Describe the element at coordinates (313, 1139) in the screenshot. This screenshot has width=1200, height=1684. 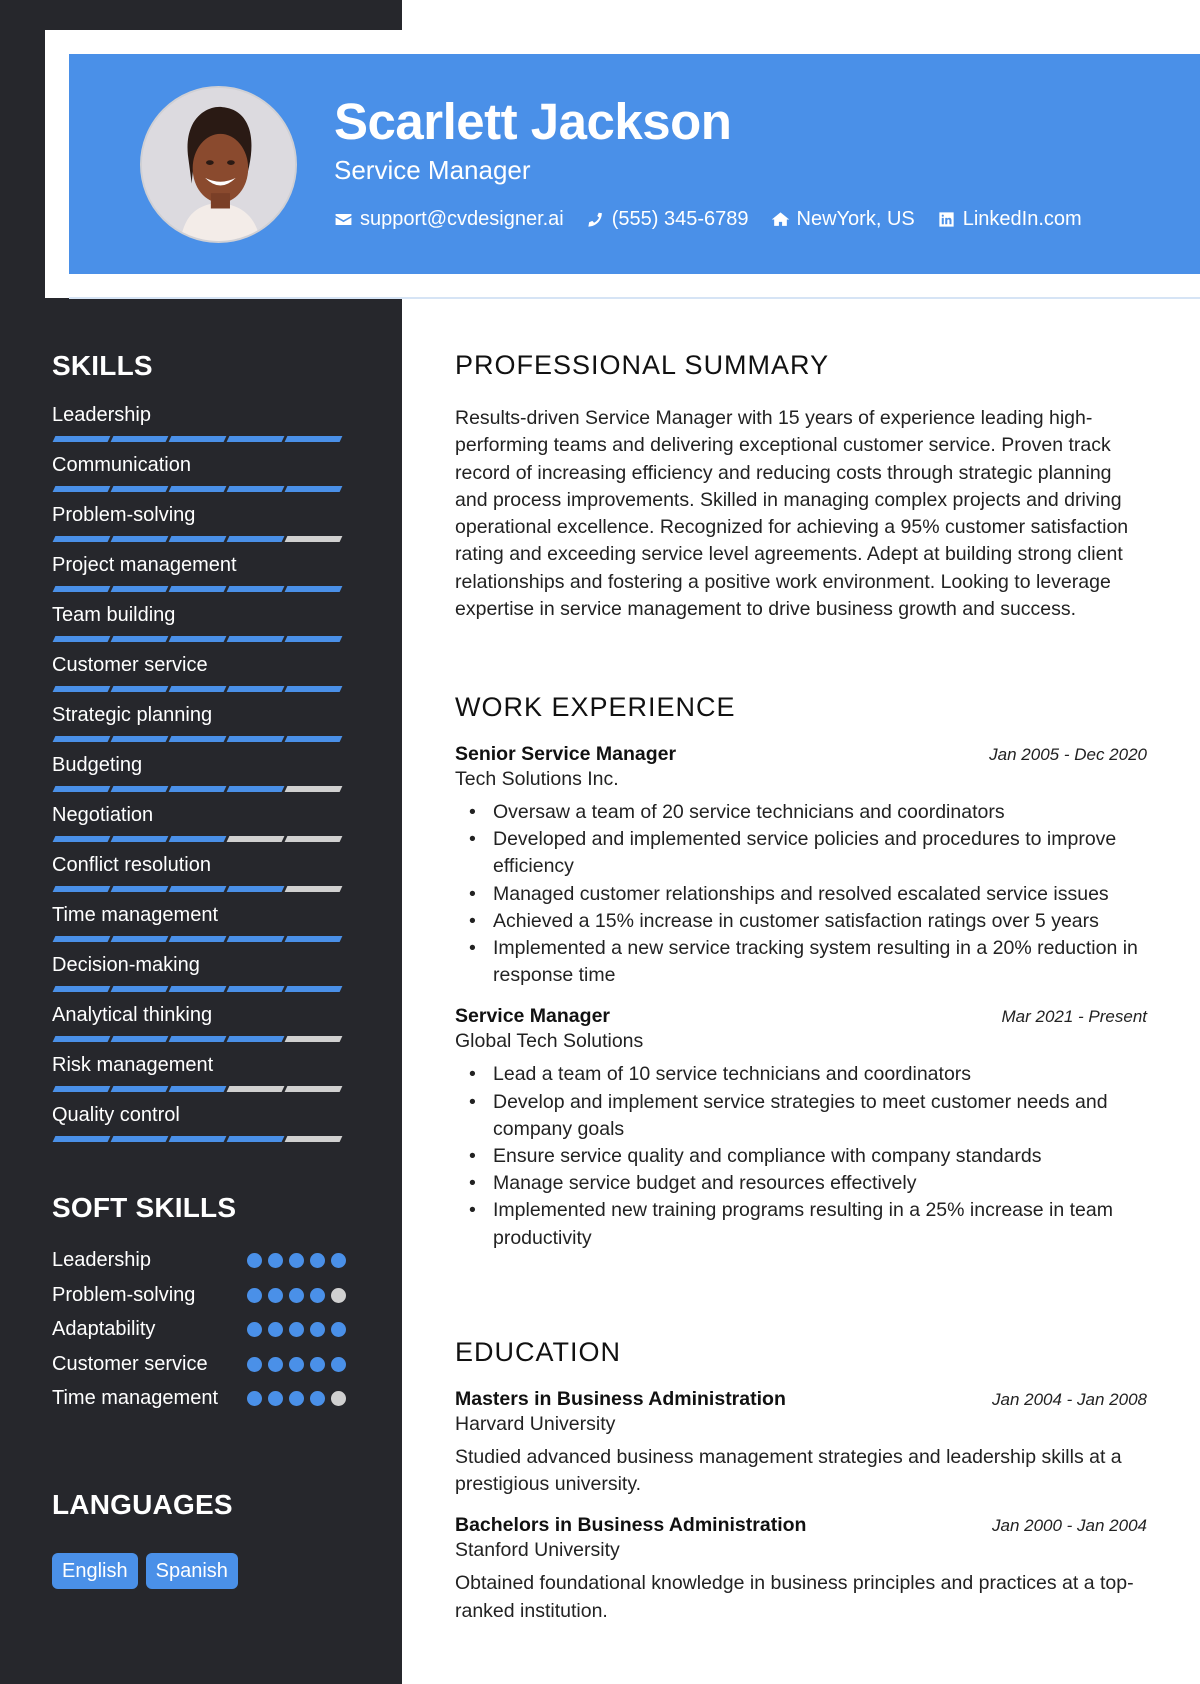
I see `skill-segment-empty` at that location.